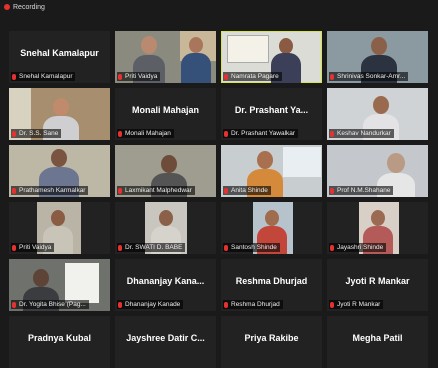  I want to click on participant-name-label: Jyoti R Mankar, so click(356, 304).